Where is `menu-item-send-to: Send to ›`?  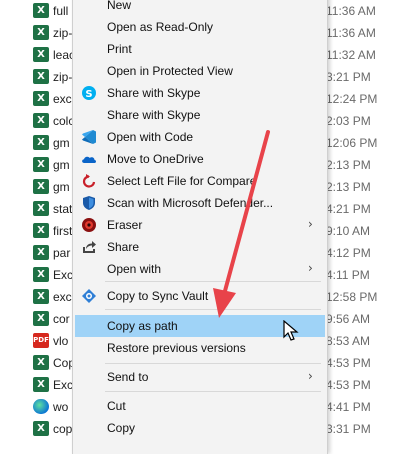 menu-item-send-to: Send to › is located at coordinates (200, 377).